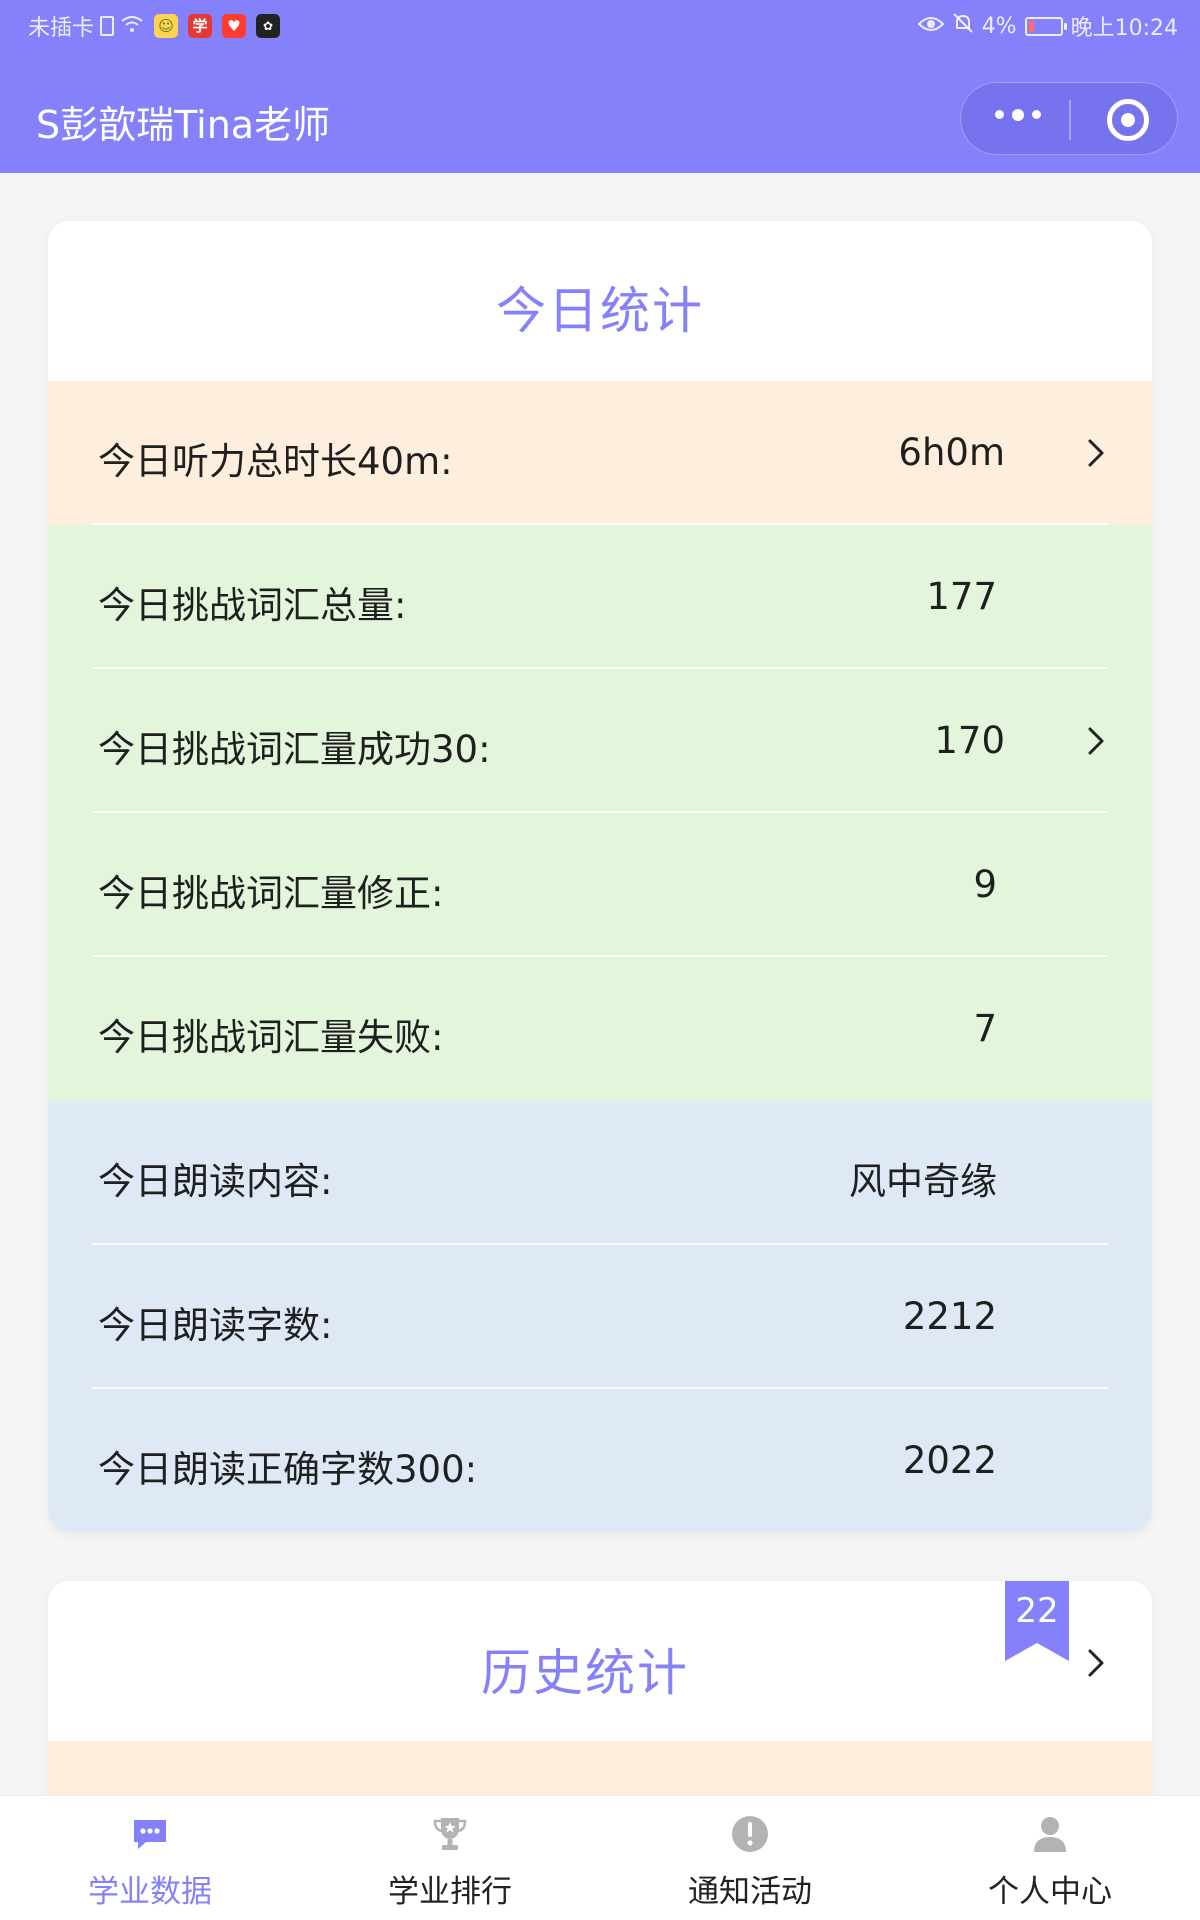 This screenshot has height=1920, width=1200. Describe the element at coordinates (271, 1037) in the screenshot. I see `stat-label: 今日挑战词汇量失败:` at that location.